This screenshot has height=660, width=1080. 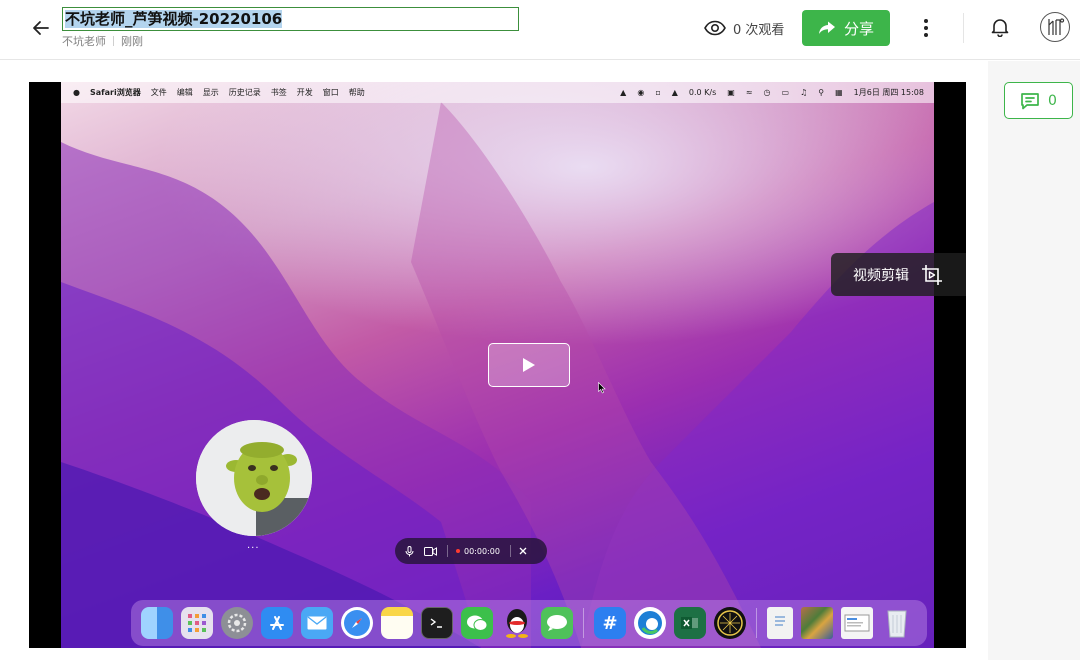 I want to click on arrow-left-icon, so click(x=41, y=28).